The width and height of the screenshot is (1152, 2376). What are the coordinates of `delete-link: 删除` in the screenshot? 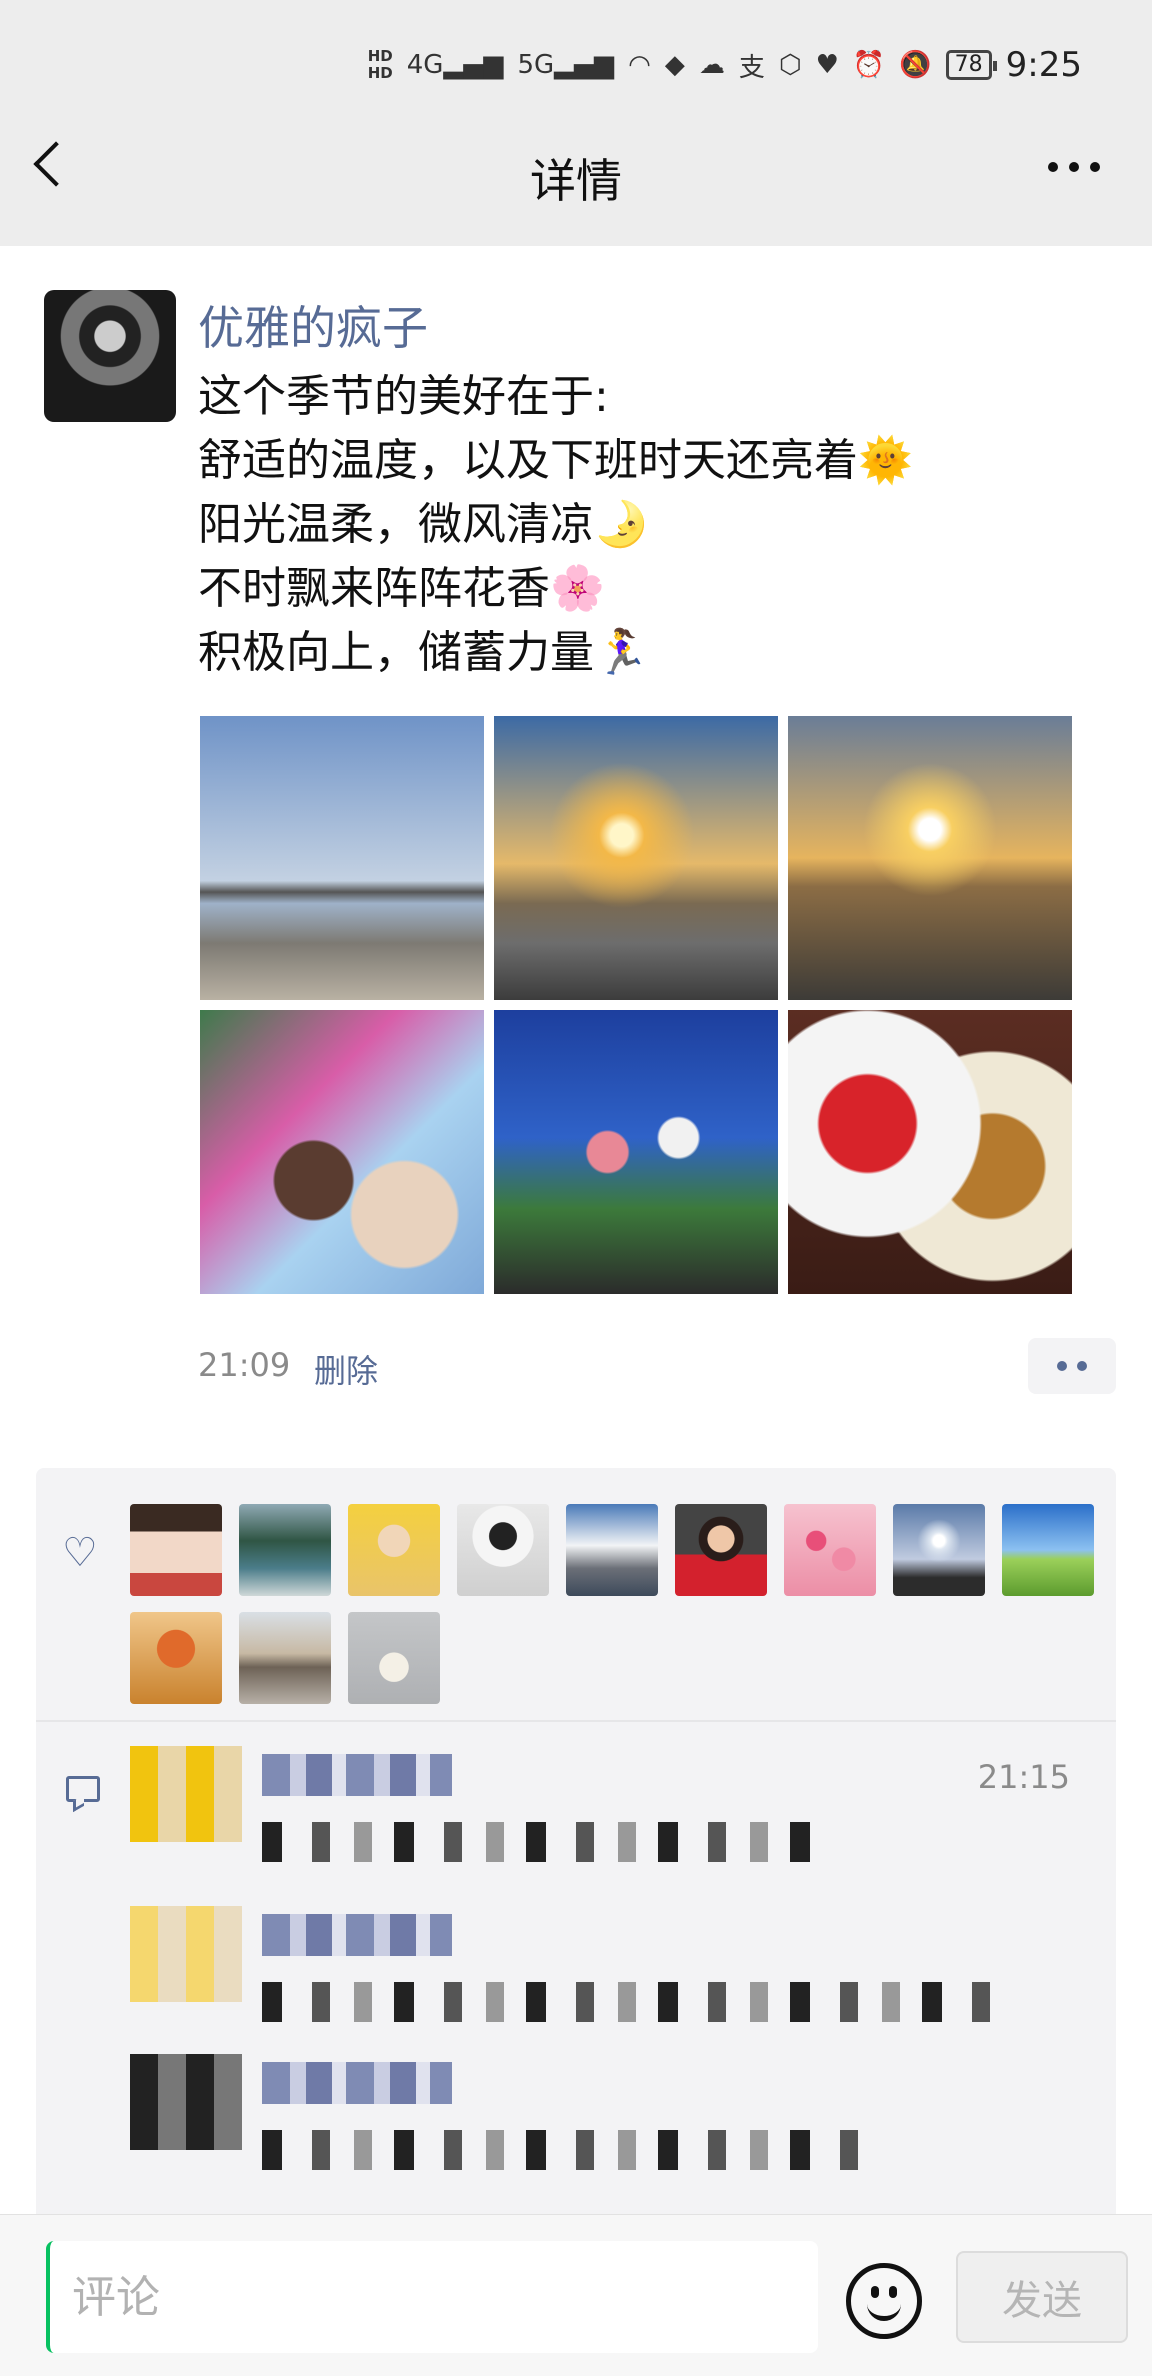 It's located at (346, 1369).